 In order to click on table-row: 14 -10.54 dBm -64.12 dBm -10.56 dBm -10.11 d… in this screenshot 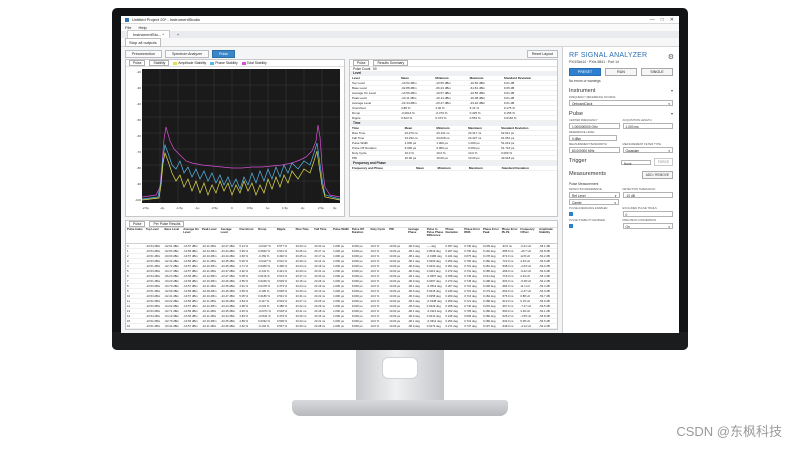, I will do `click(341, 316)`.